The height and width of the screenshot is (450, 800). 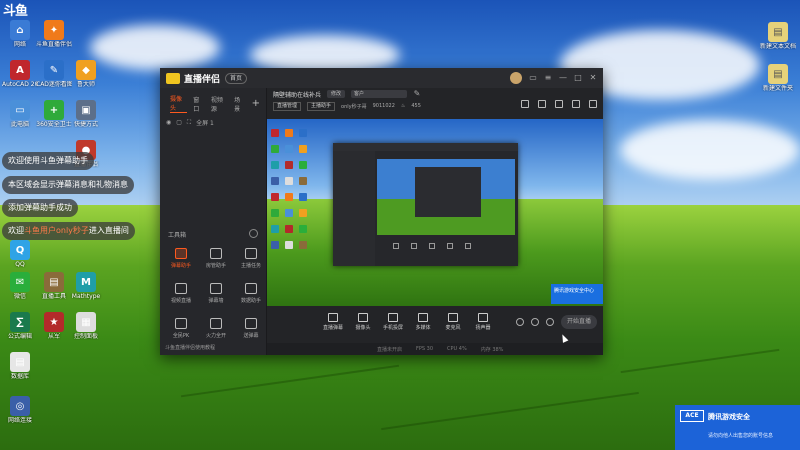 I want to click on nested-titlebar, so click(x=425, y=147).